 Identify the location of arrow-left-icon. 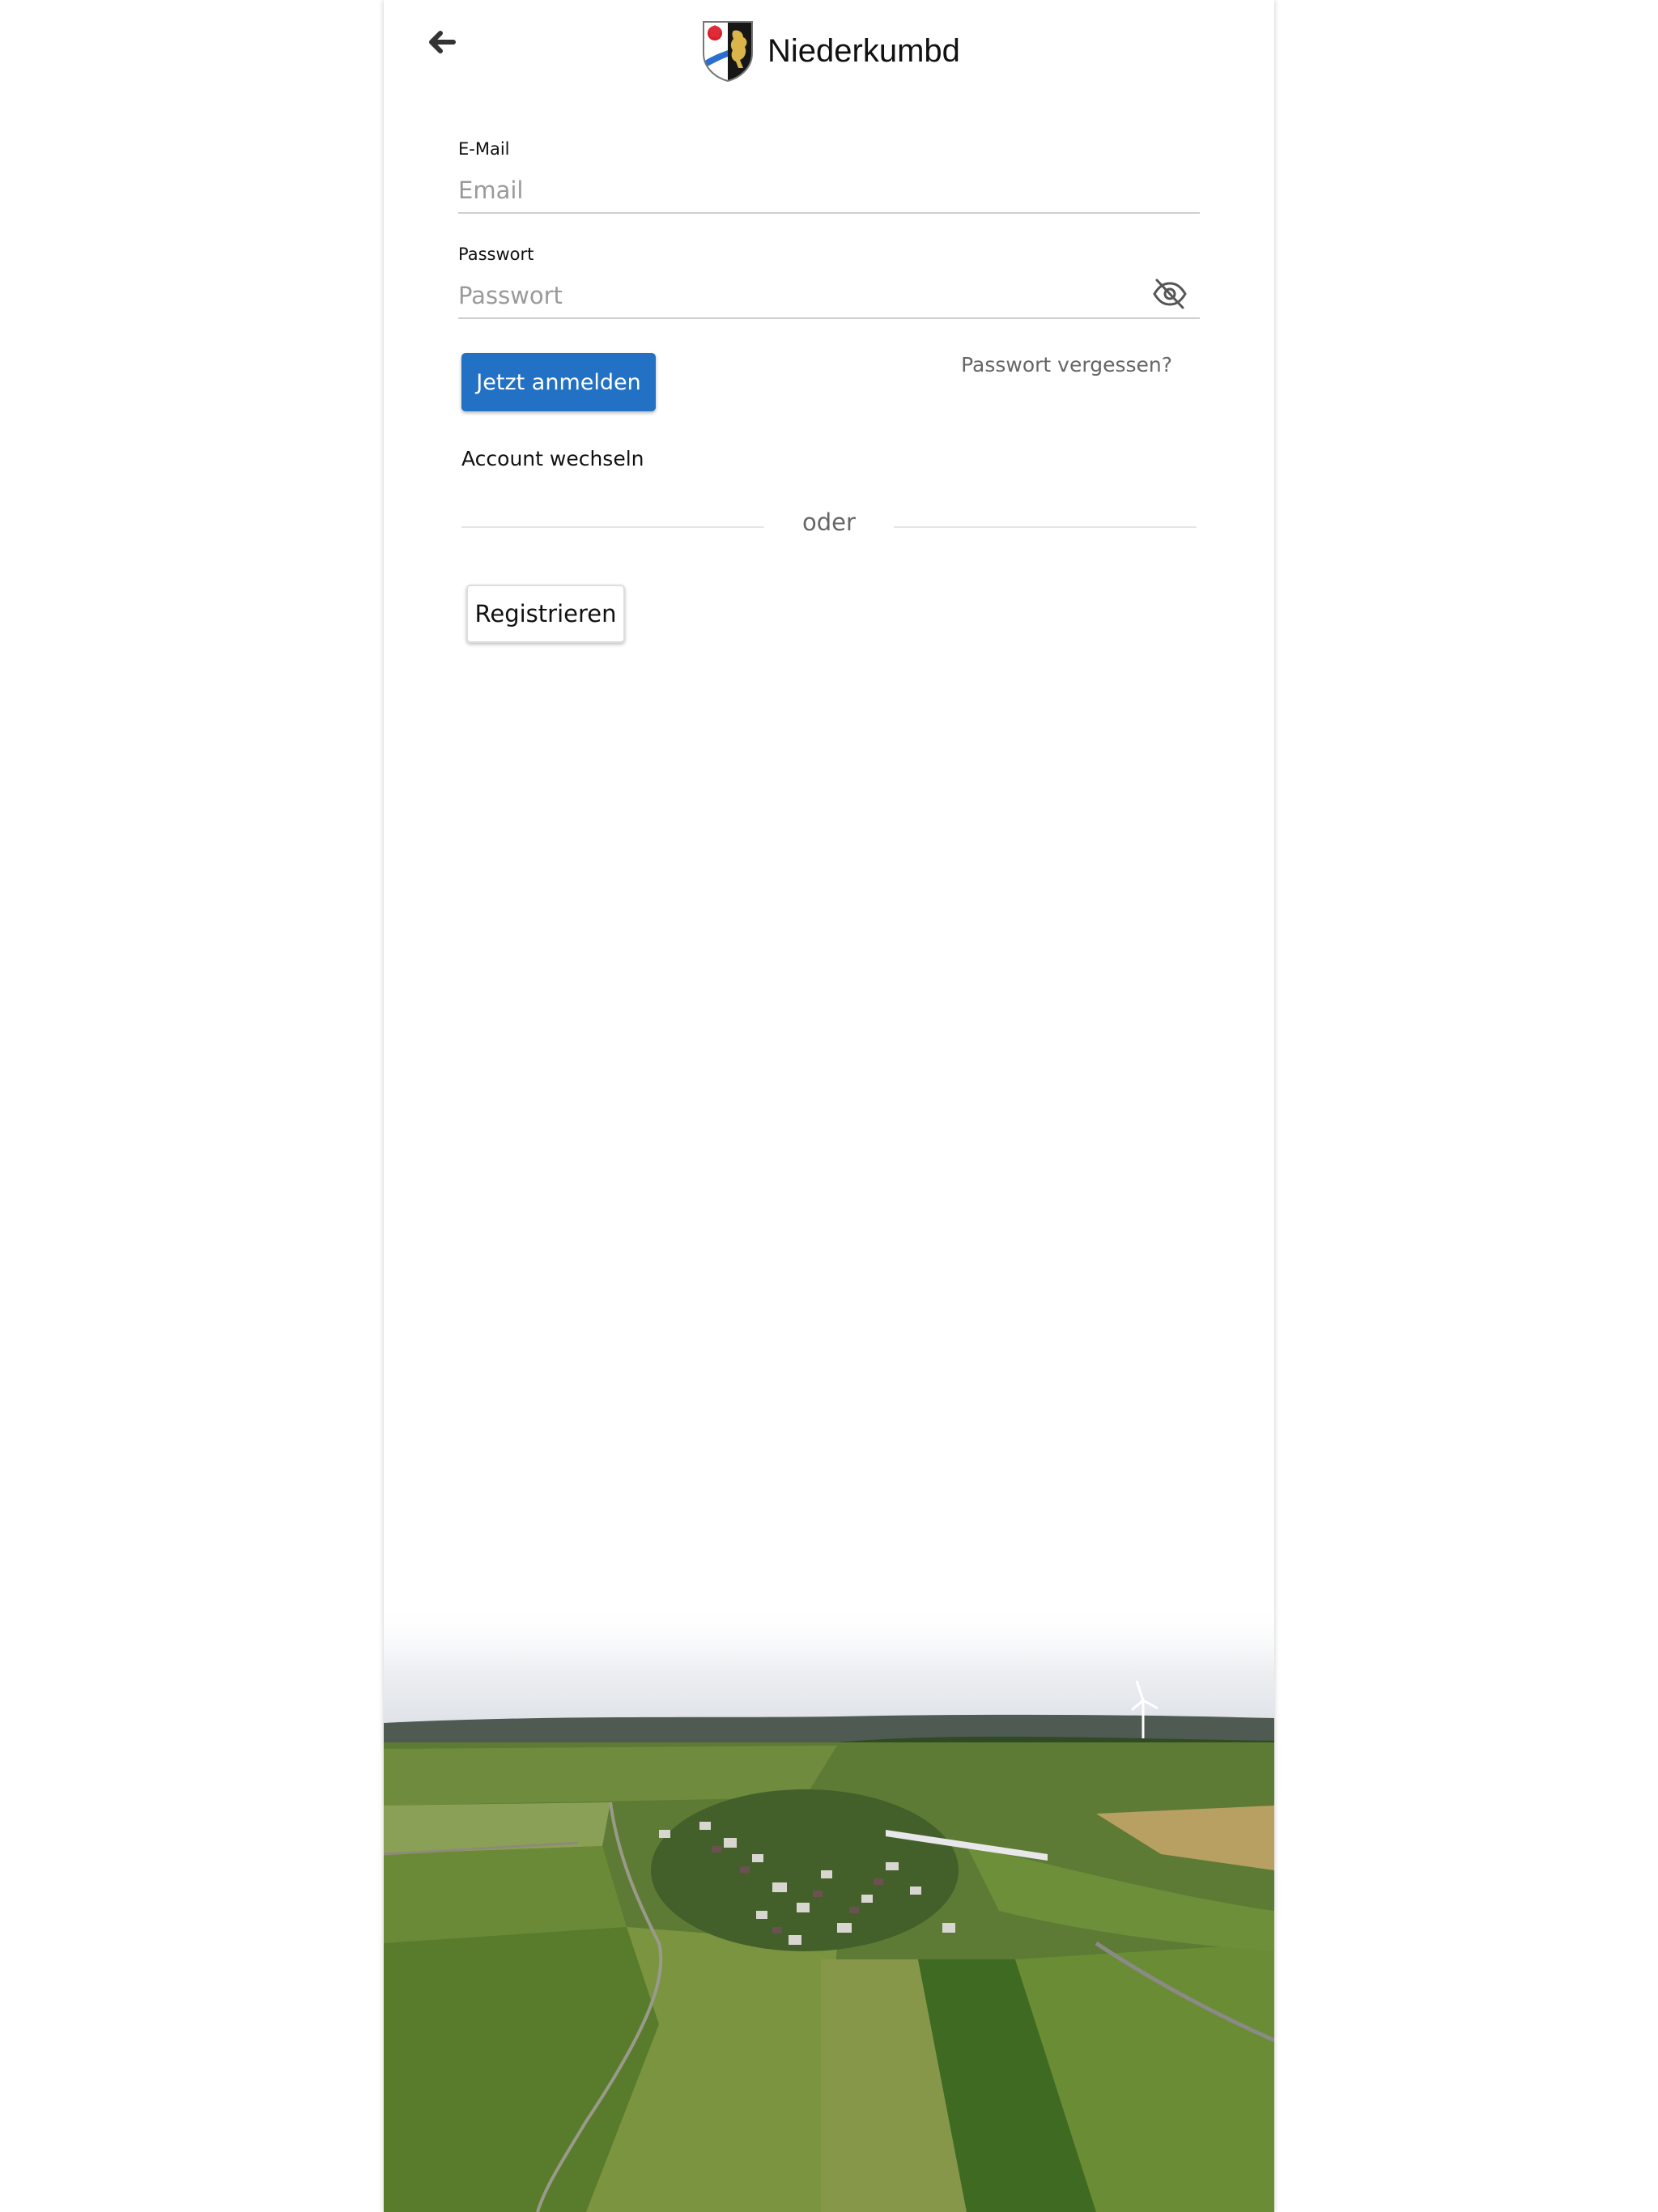
(442, 42).